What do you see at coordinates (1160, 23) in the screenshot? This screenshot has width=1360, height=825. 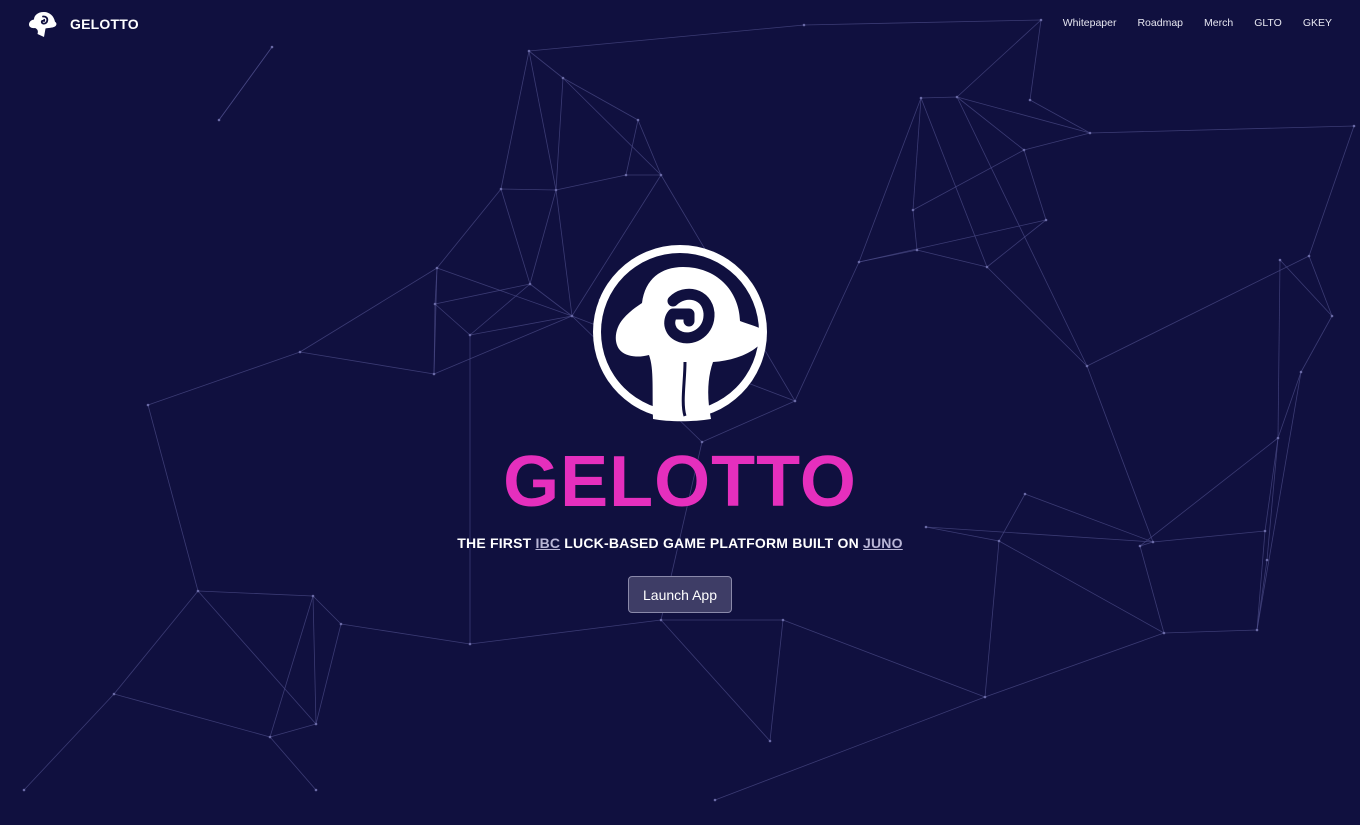 I see `nav-item-roadmap: Roadmap` at bounding box center [1160, 23].